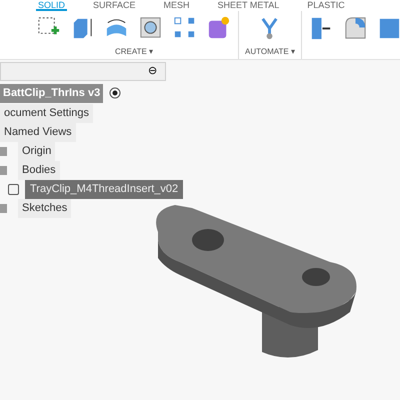  Describe the element at coordinates (114, 5) in the screenshot. I see `toolbar-tab: SURFACE` at that location.